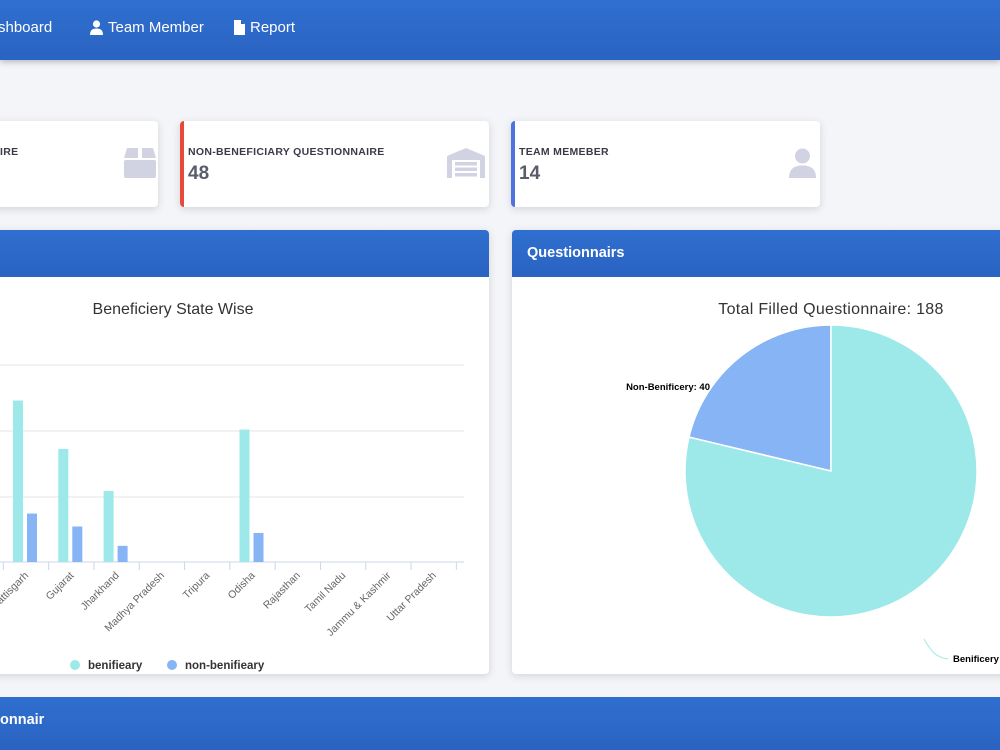 Image resolution: width=1000 pixels, height=750 pixels. I want to click on x-tick-label: Jharkhand, so click(100, 591).